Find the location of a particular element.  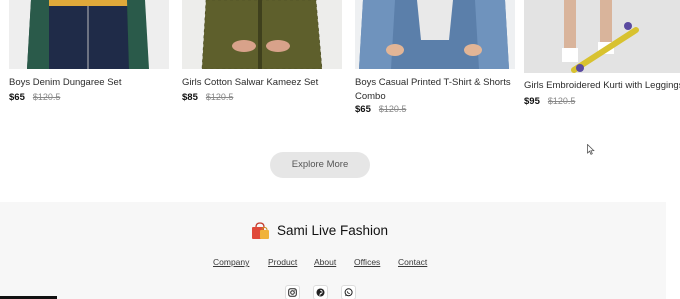

footer-link-company: Company is located at coordinates (231, 262).